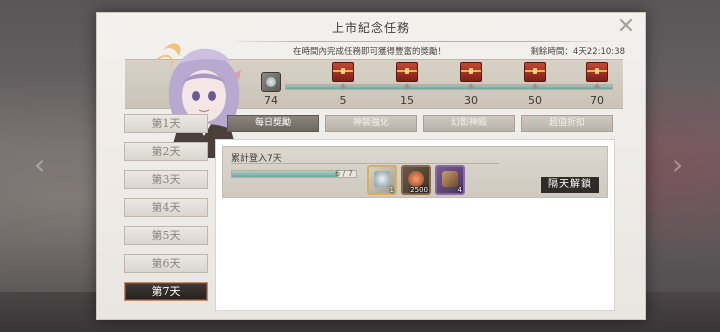  I want to click on milestone-15: ✦ 15, so click(407, 85).